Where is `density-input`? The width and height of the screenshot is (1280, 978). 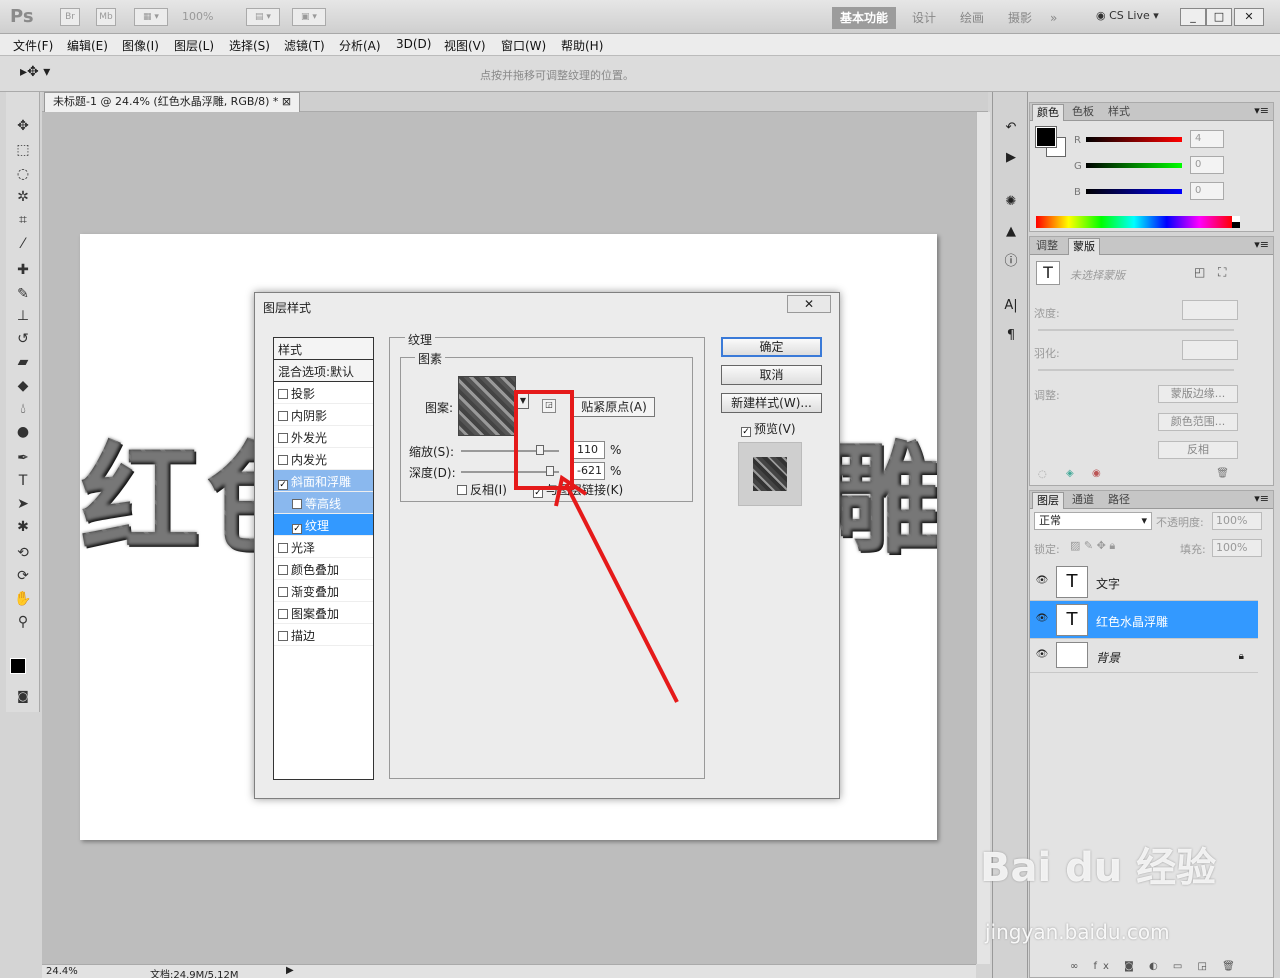
density-input is located at coordinates (1210, 310).